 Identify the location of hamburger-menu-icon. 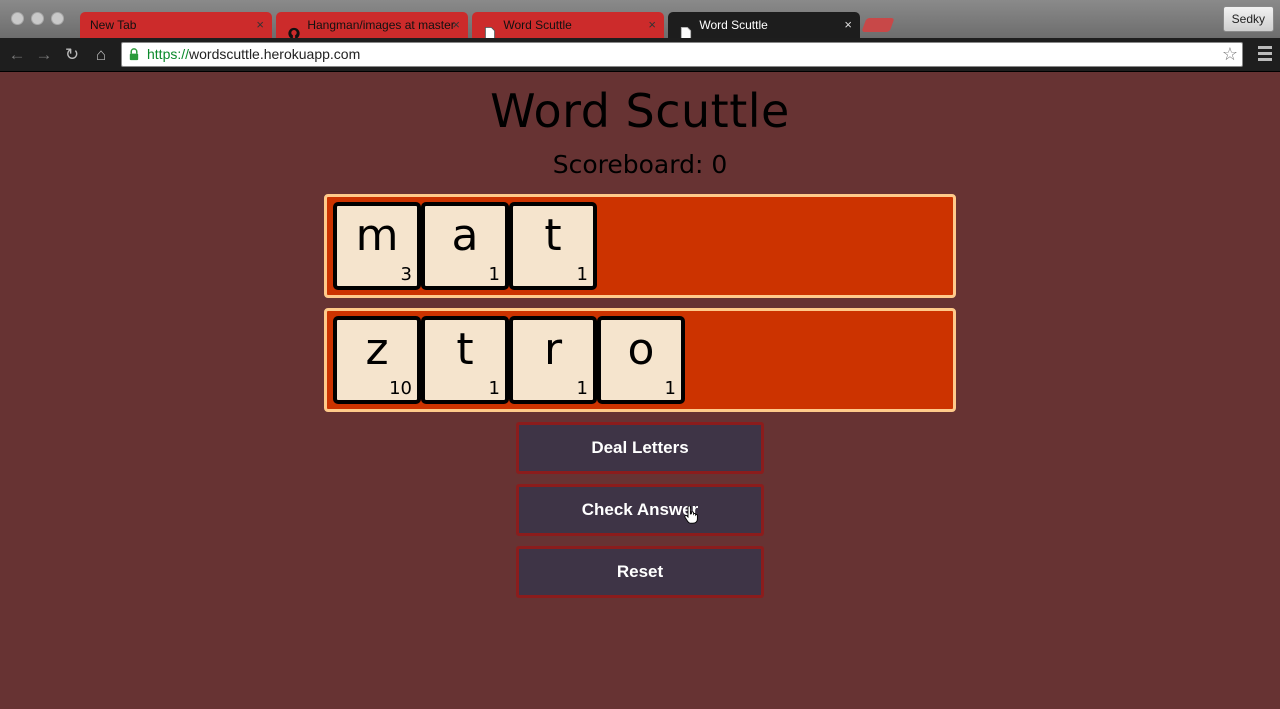
(1265, 54).